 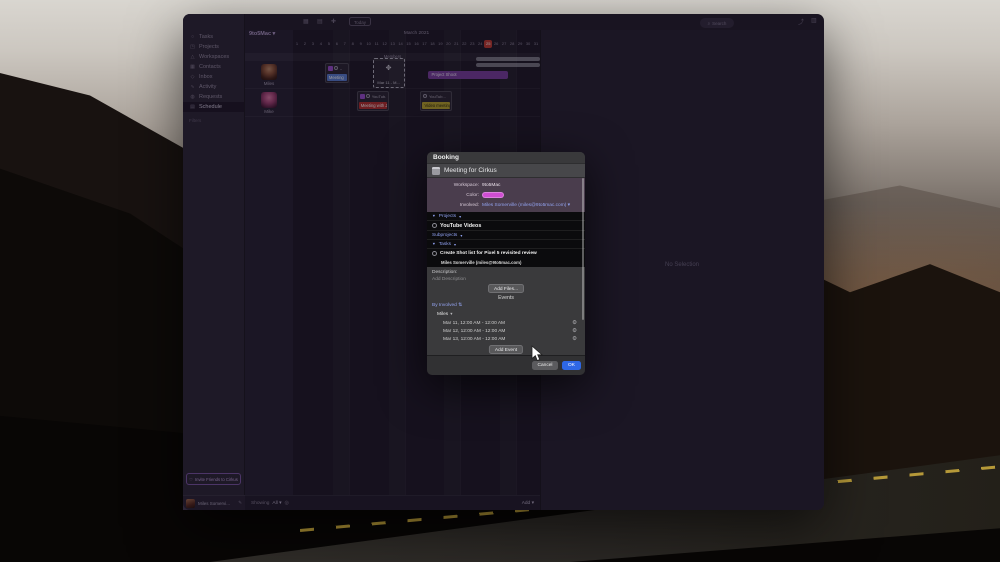 What do you see at coordinates (506, 244) in the screenshot?
I see `tasks-header: ▼ Tasks ▾` at bounding box center [506, 244].